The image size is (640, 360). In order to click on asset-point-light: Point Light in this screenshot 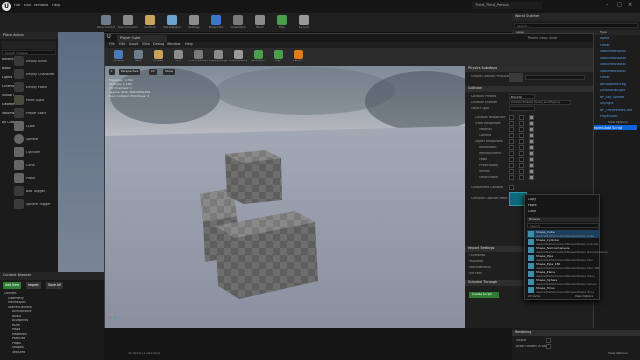, I will do `click(35, 100)`.